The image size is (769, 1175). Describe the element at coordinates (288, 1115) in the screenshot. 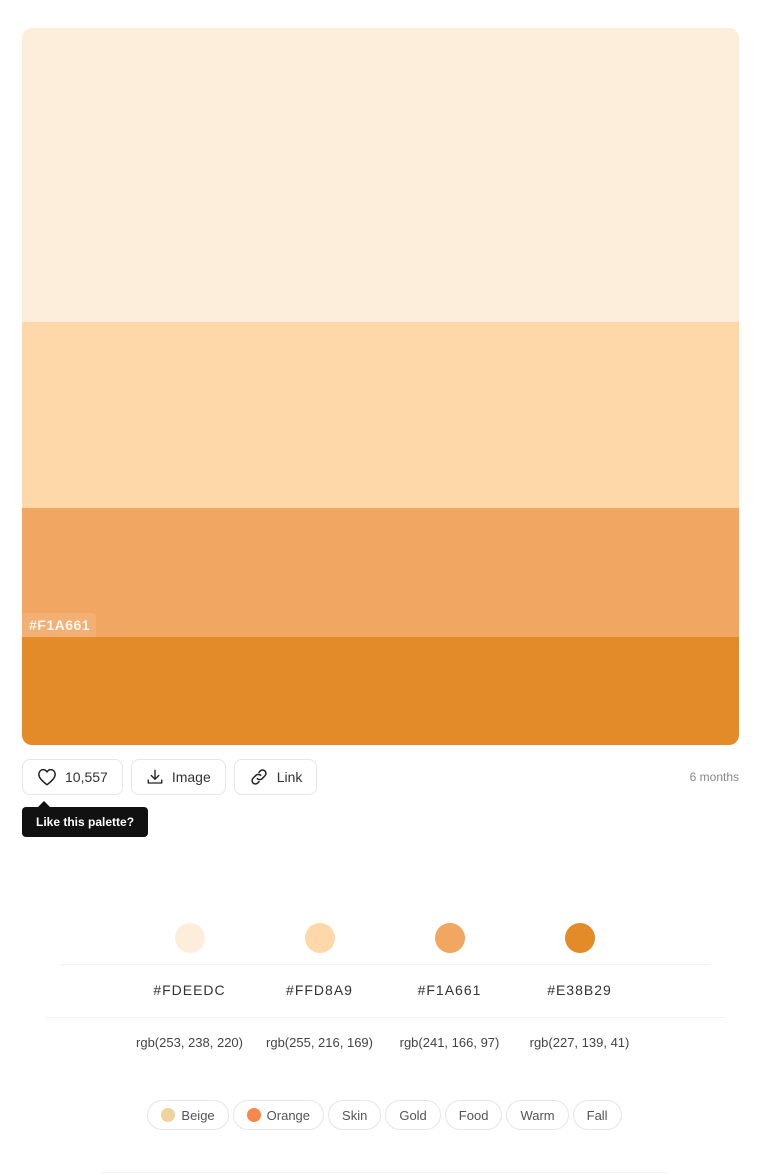

I see `tag-label: Orange` at that location.